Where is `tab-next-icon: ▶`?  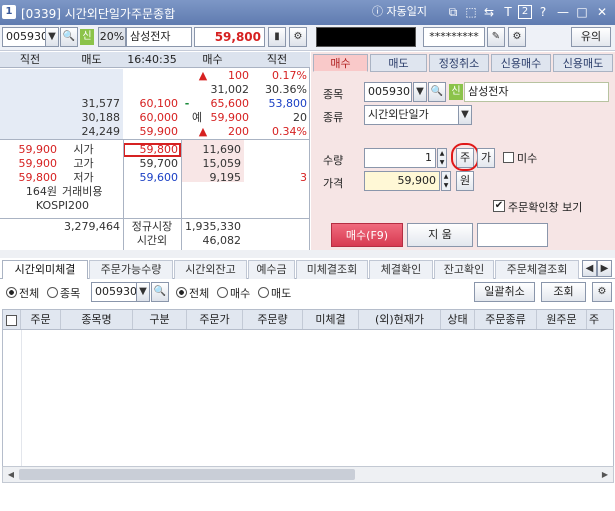 tab-next-icon: ▶ is located at coordinates (604, 268).